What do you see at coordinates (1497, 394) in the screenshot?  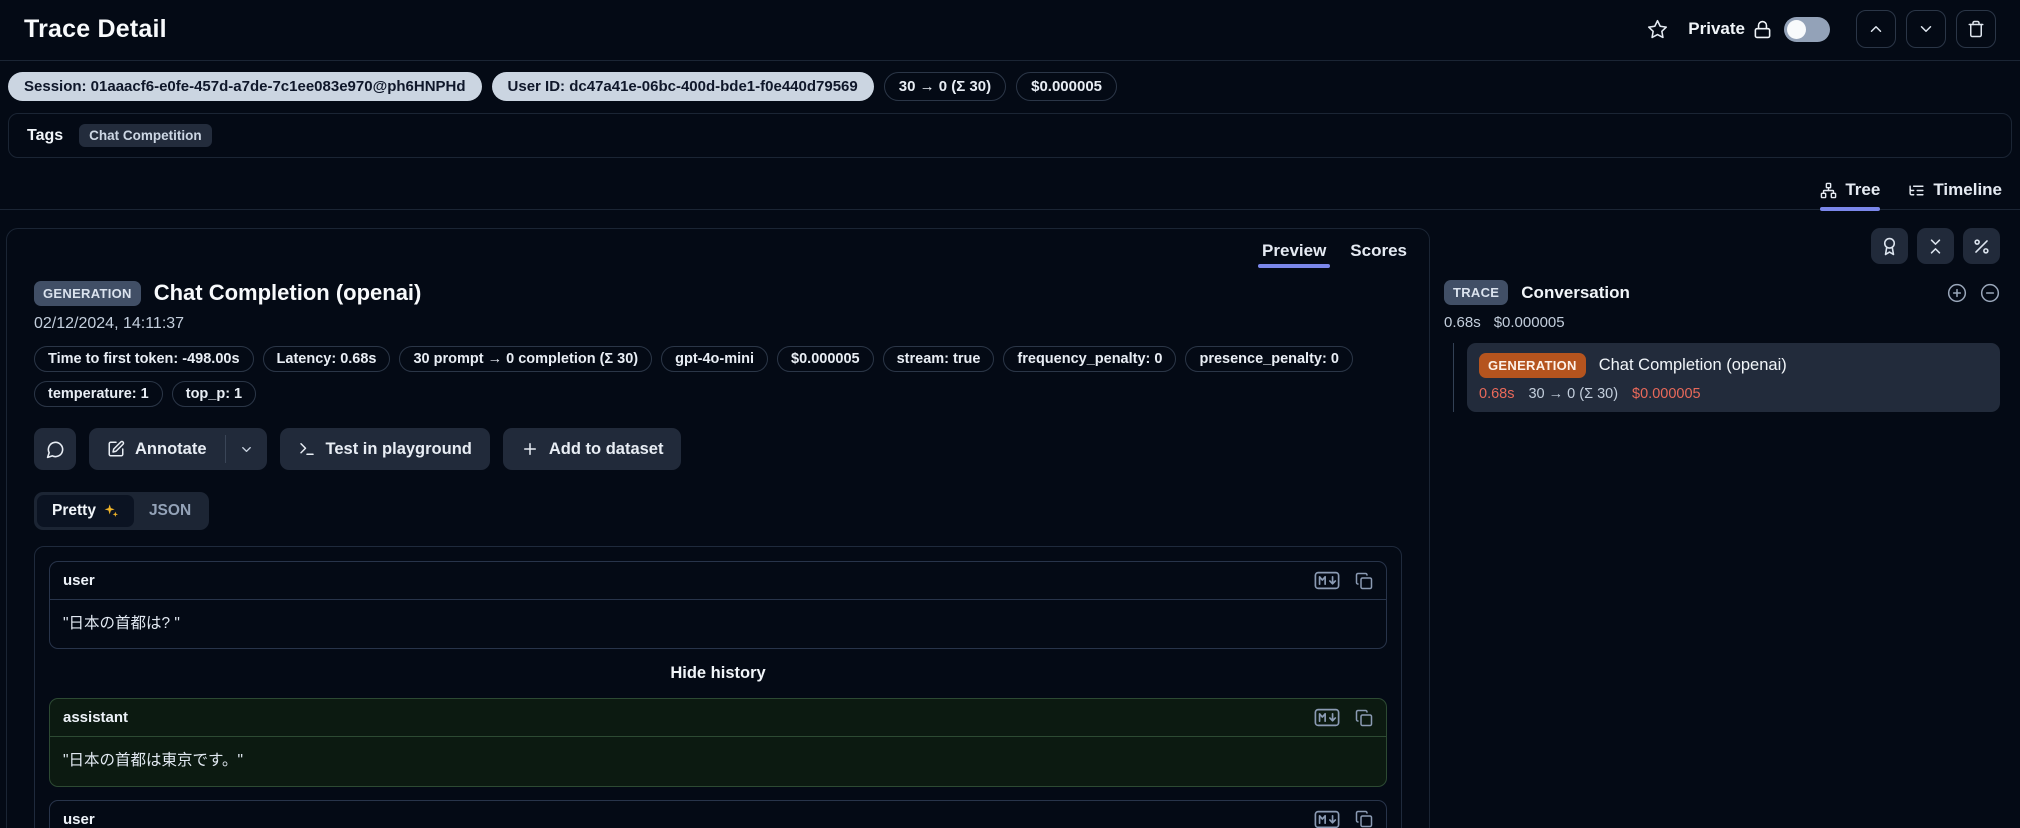 I see `node-latency: 0.68s` at bounding box center [1497, 394].